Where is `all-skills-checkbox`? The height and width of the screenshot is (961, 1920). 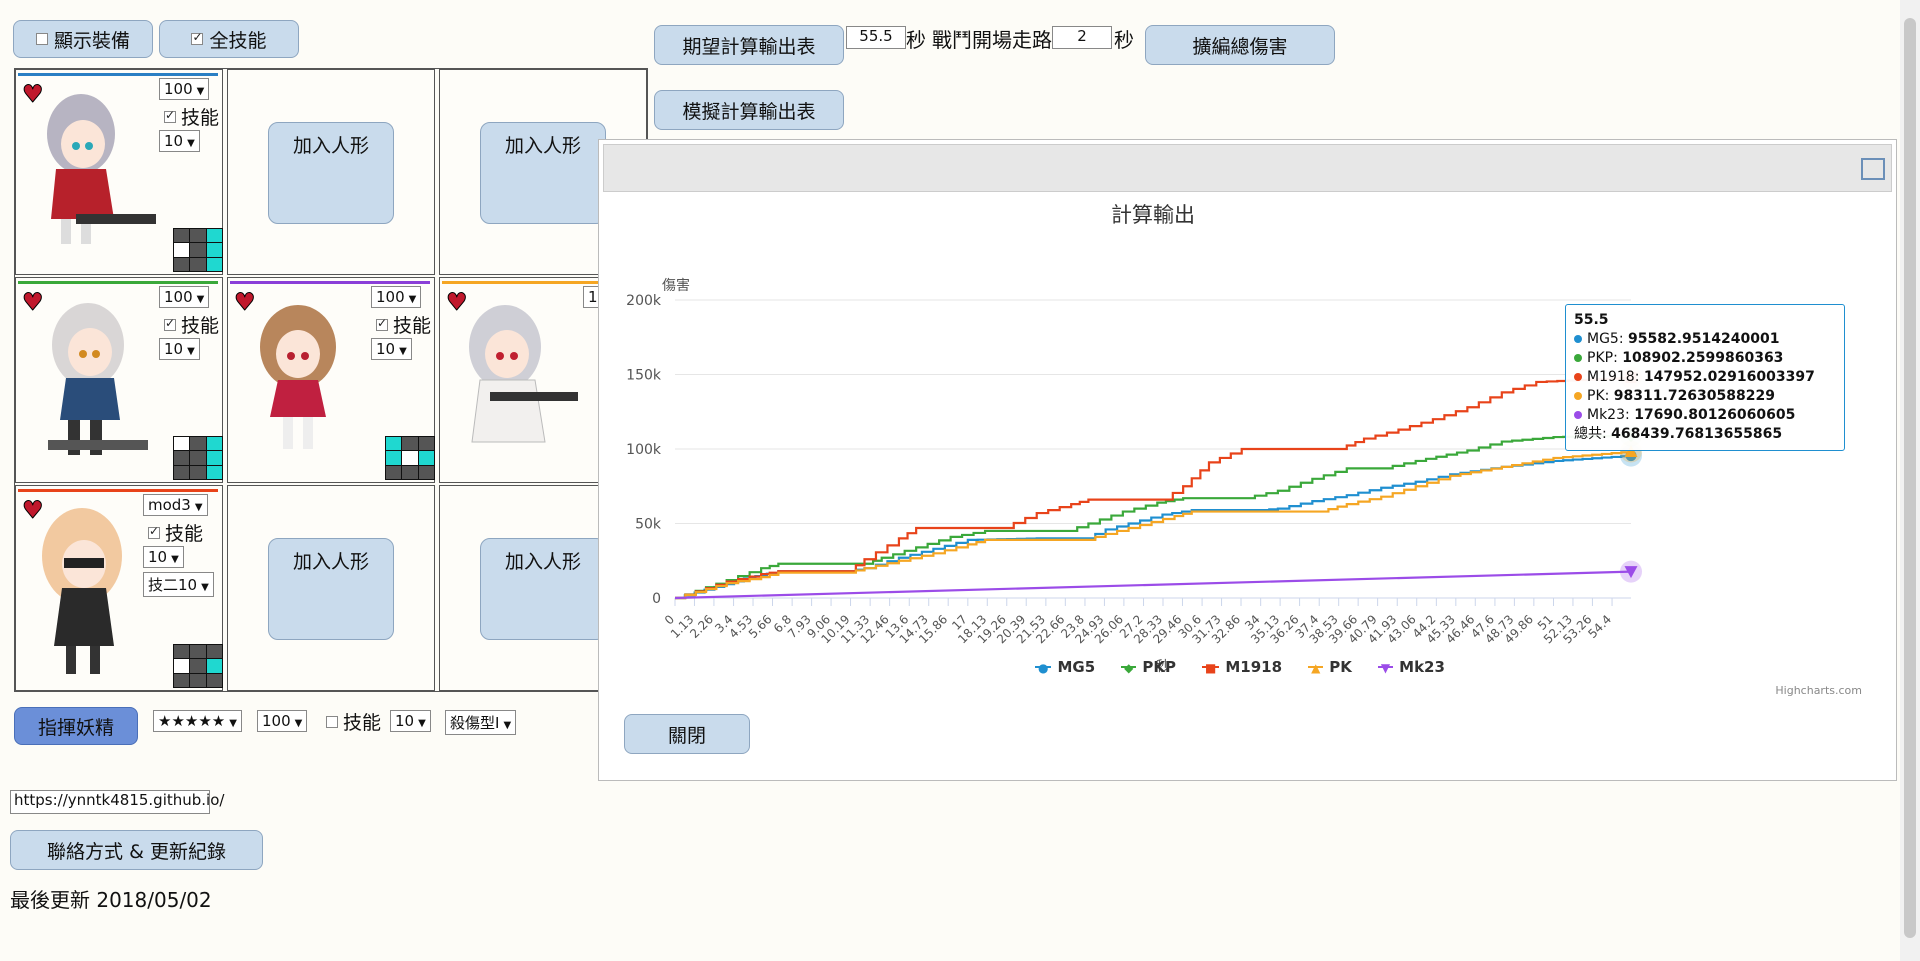
all-skills-checkbox is located at coordinates (197, 37).